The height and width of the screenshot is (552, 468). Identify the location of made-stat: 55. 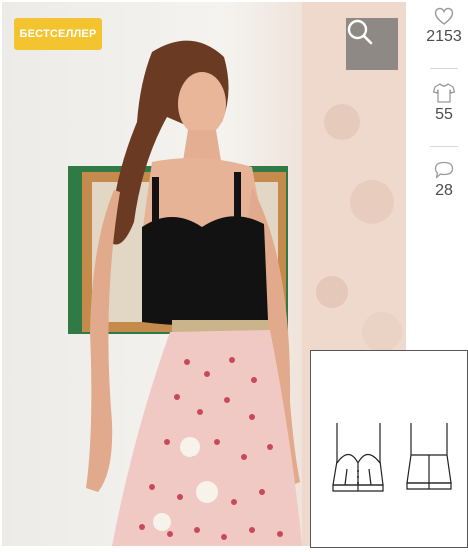
(443, 103).